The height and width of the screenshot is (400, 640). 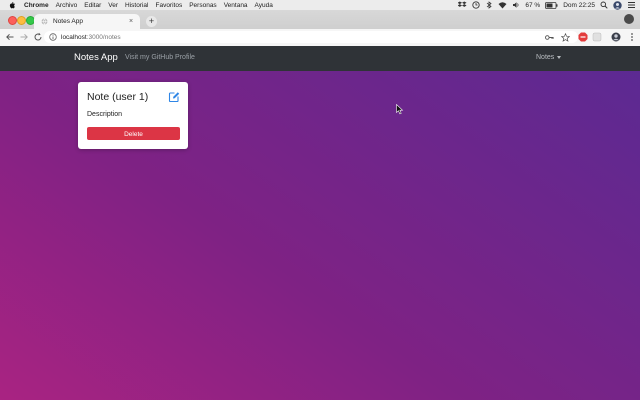 What do you see at coordinates (400, 109) in the screenshot?
I see `mouse-cursor-icon` at bounding box center [400, 109].